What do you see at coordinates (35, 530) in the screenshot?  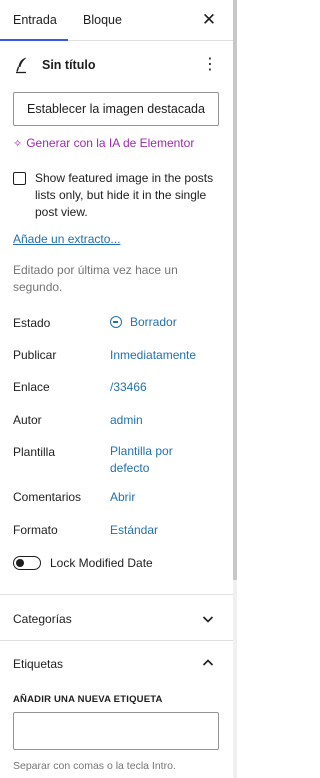 I see `format-label: Formato` at bounding box center [35, 530].